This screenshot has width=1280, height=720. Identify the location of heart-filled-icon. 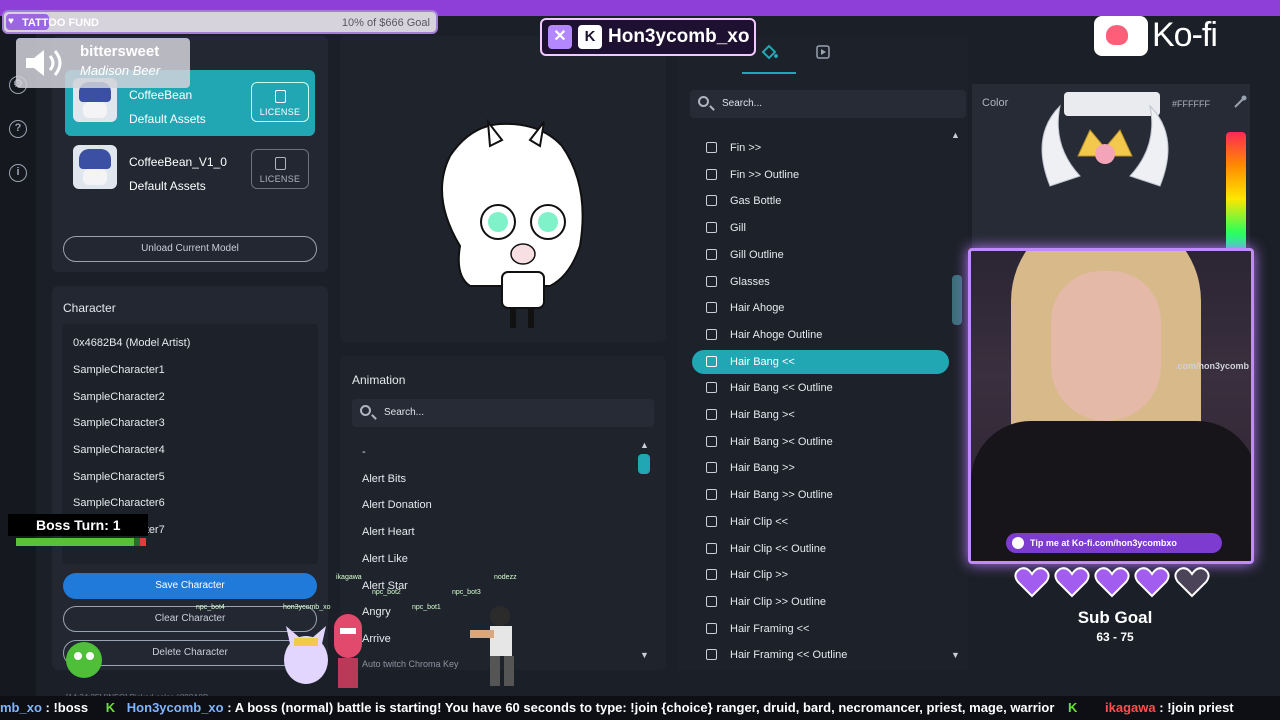
(1032, 582).